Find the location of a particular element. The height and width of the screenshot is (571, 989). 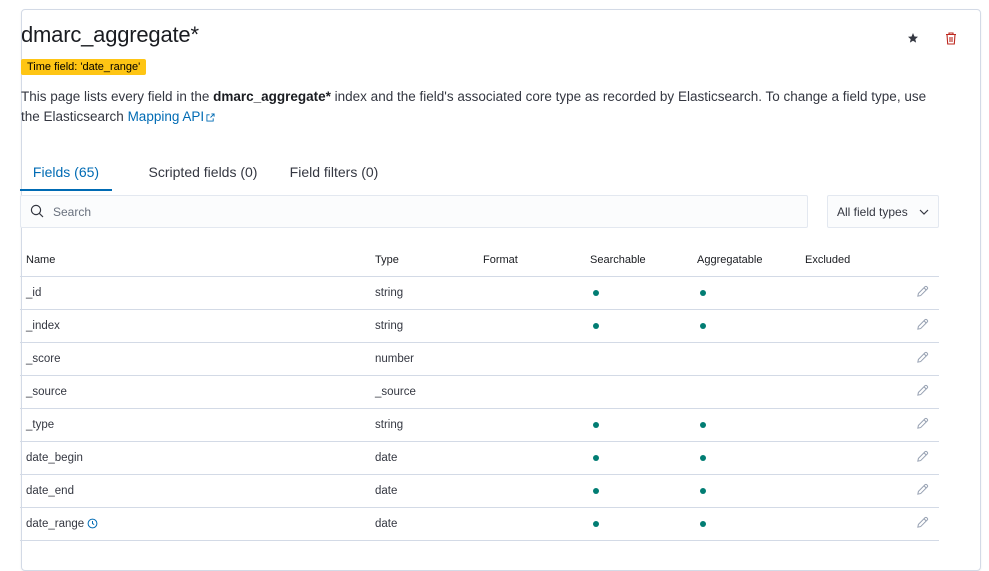

table-row: _source _source is located at coordinates (479, 392).